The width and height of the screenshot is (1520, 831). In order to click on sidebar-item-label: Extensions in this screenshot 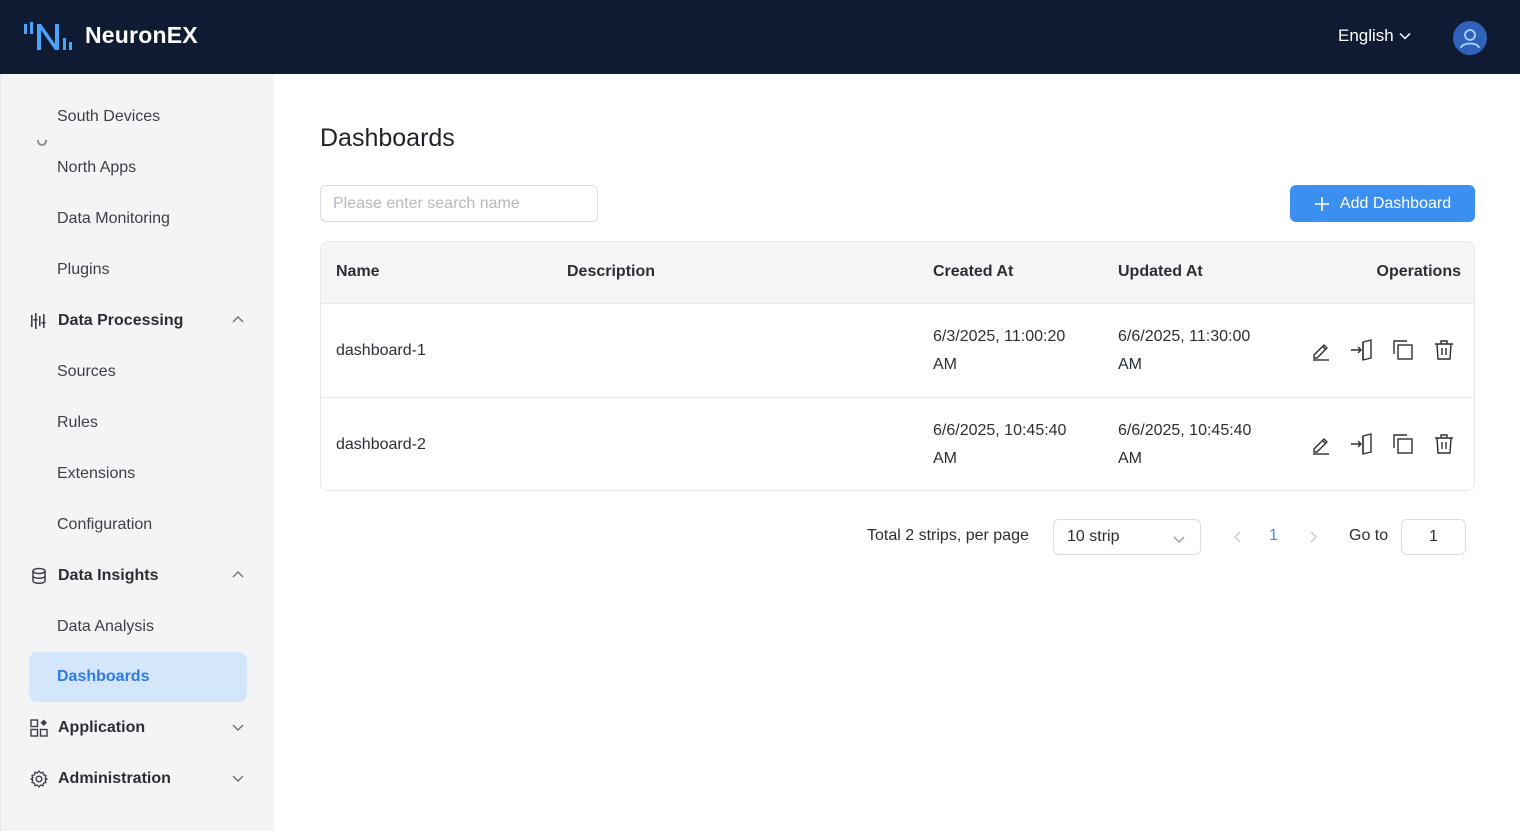, I will do `click(96, 473)`.